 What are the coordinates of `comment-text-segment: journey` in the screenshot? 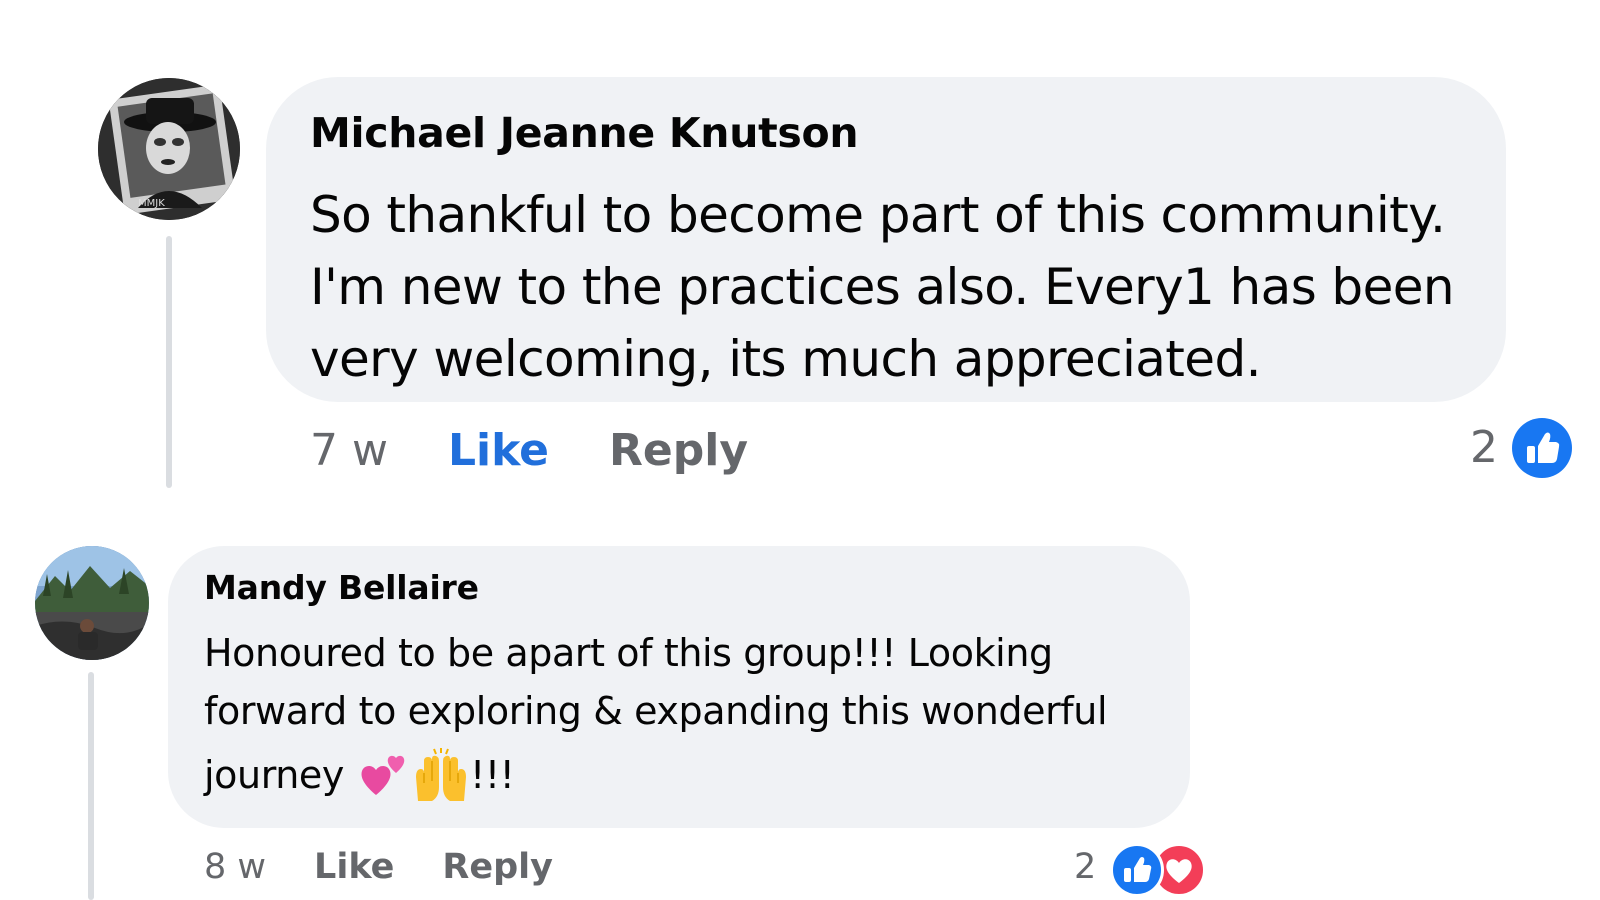 It's located at (274, 775).